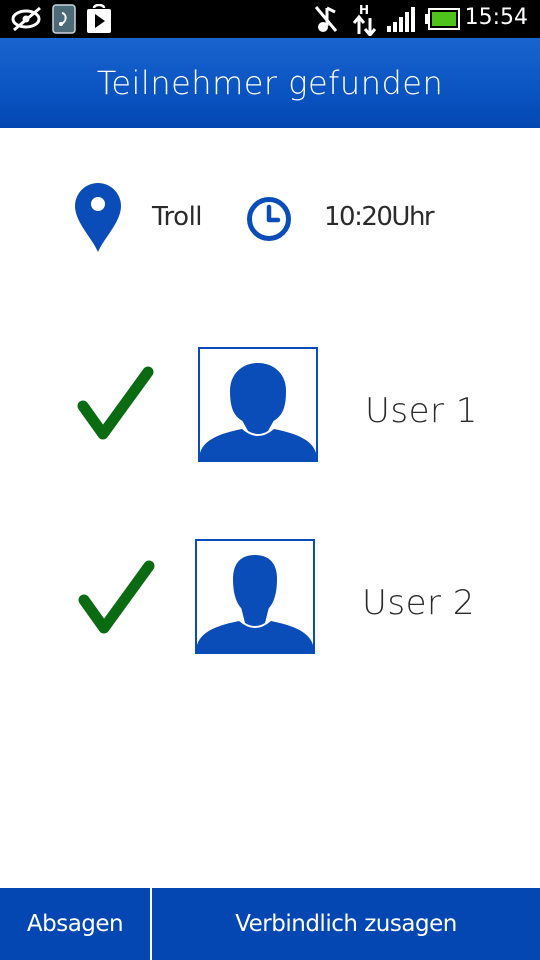 Image resolution: width=540 pixels, height=960 pixels. What do you see at coordinates (421, 411) in the screenshot?
I see `participant-name: User 1` at bounding box center [421, 411].